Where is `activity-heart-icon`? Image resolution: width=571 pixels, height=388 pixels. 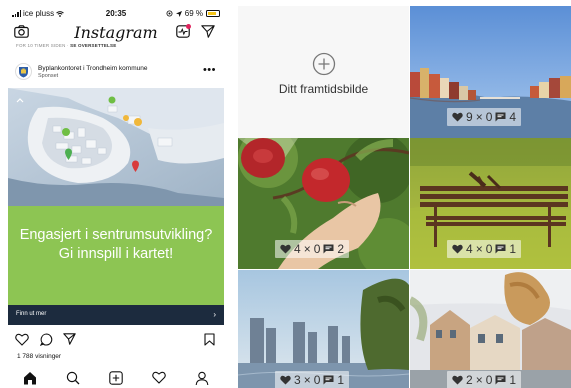
activity-heart-icon is located at coordinates (159, 377).